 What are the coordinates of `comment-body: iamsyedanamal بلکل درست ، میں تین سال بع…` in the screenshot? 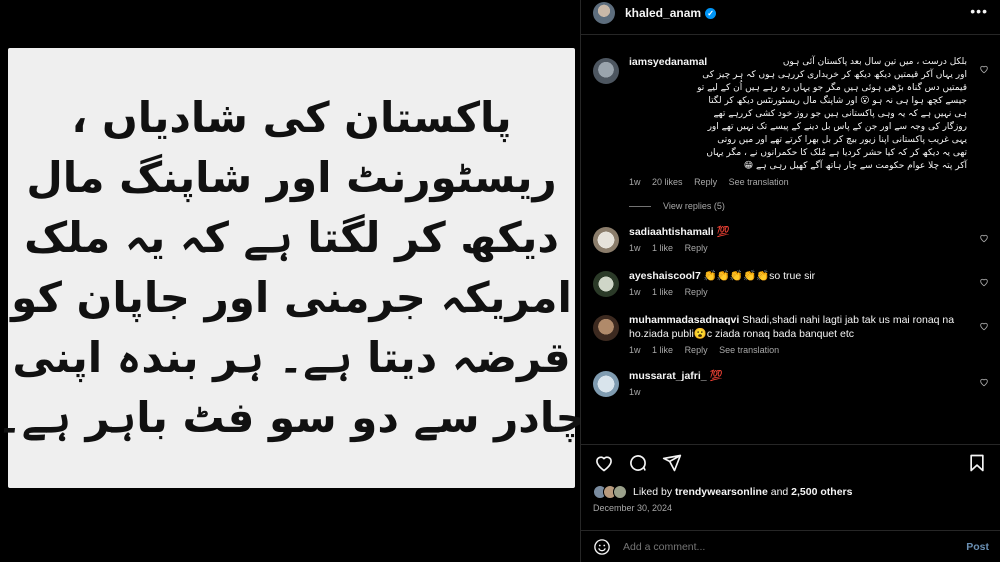 It's located at (809, 121).